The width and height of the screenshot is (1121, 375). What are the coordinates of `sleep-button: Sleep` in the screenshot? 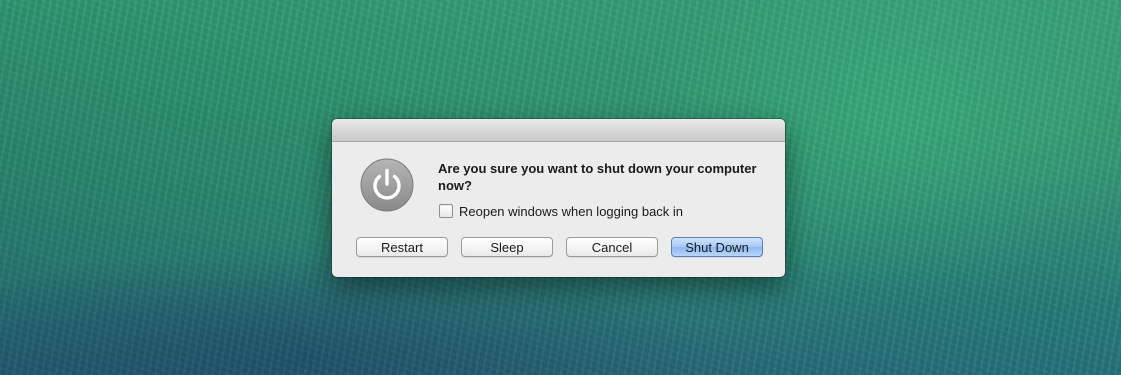 It's located at (507, 247).